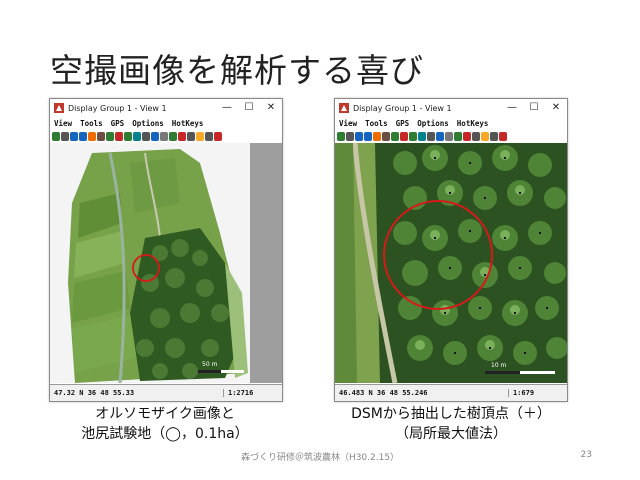  I want to click on status-scale: 1:2716, so click(252, 393).